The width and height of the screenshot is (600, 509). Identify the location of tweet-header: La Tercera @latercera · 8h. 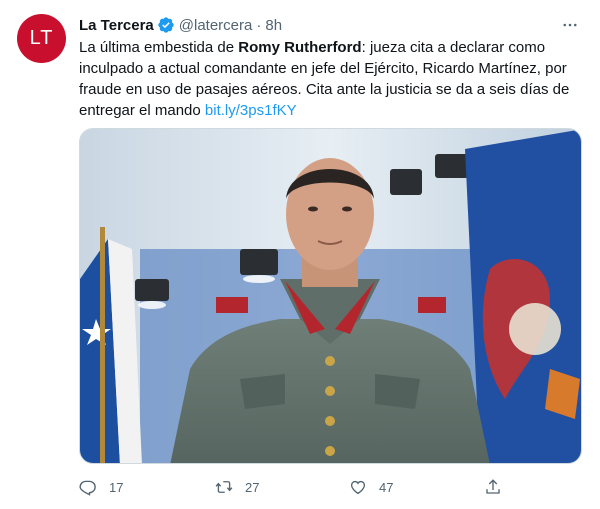
(329, 25).